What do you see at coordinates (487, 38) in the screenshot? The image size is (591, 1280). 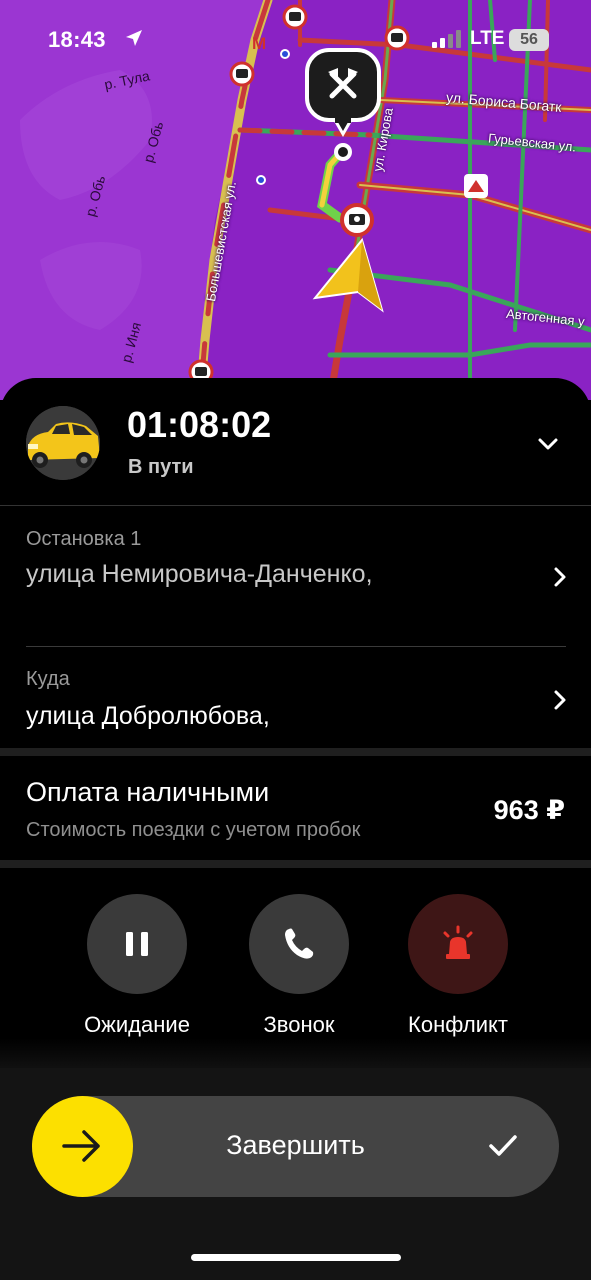 I see `network-type: LTE` at bounding box center [487, 38].